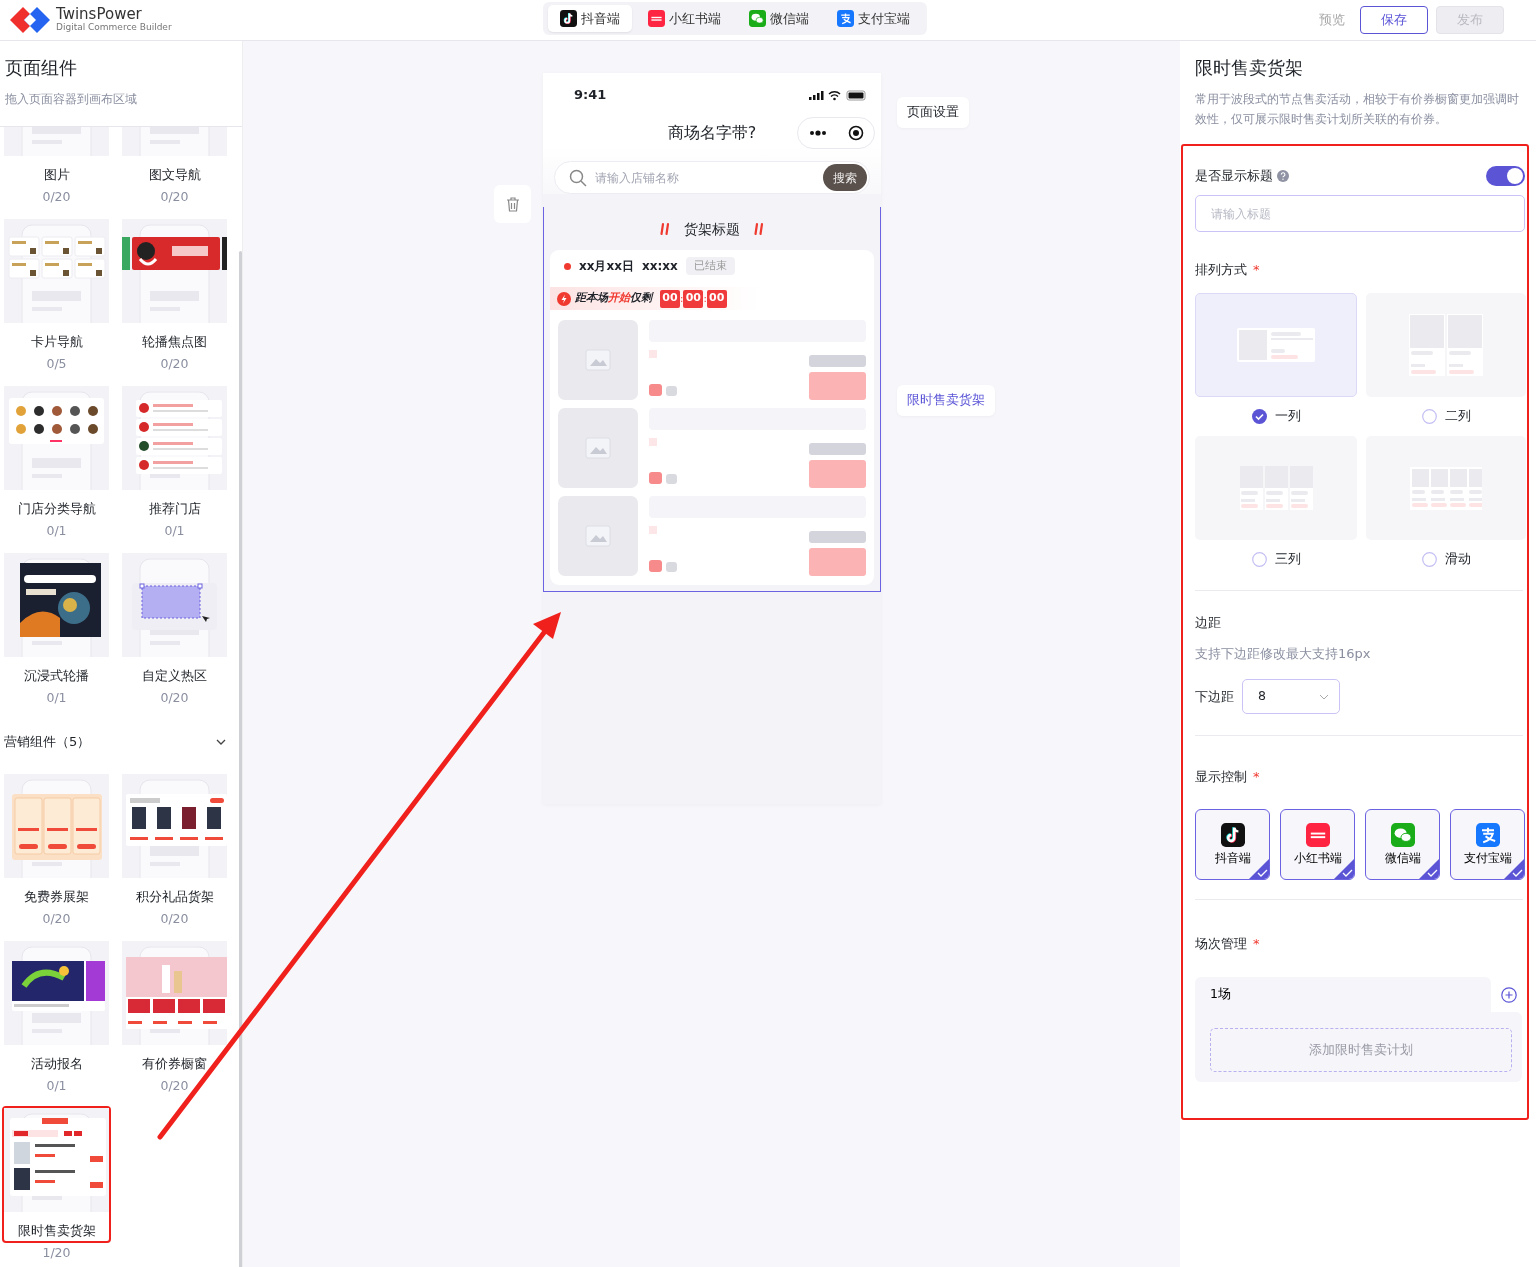 The width and height of the screenshot is (1536, 1267). What do you see at coordinates (1509, 994) in the screenshot?
I see `add-icon` at bounding box center [1509, 994].